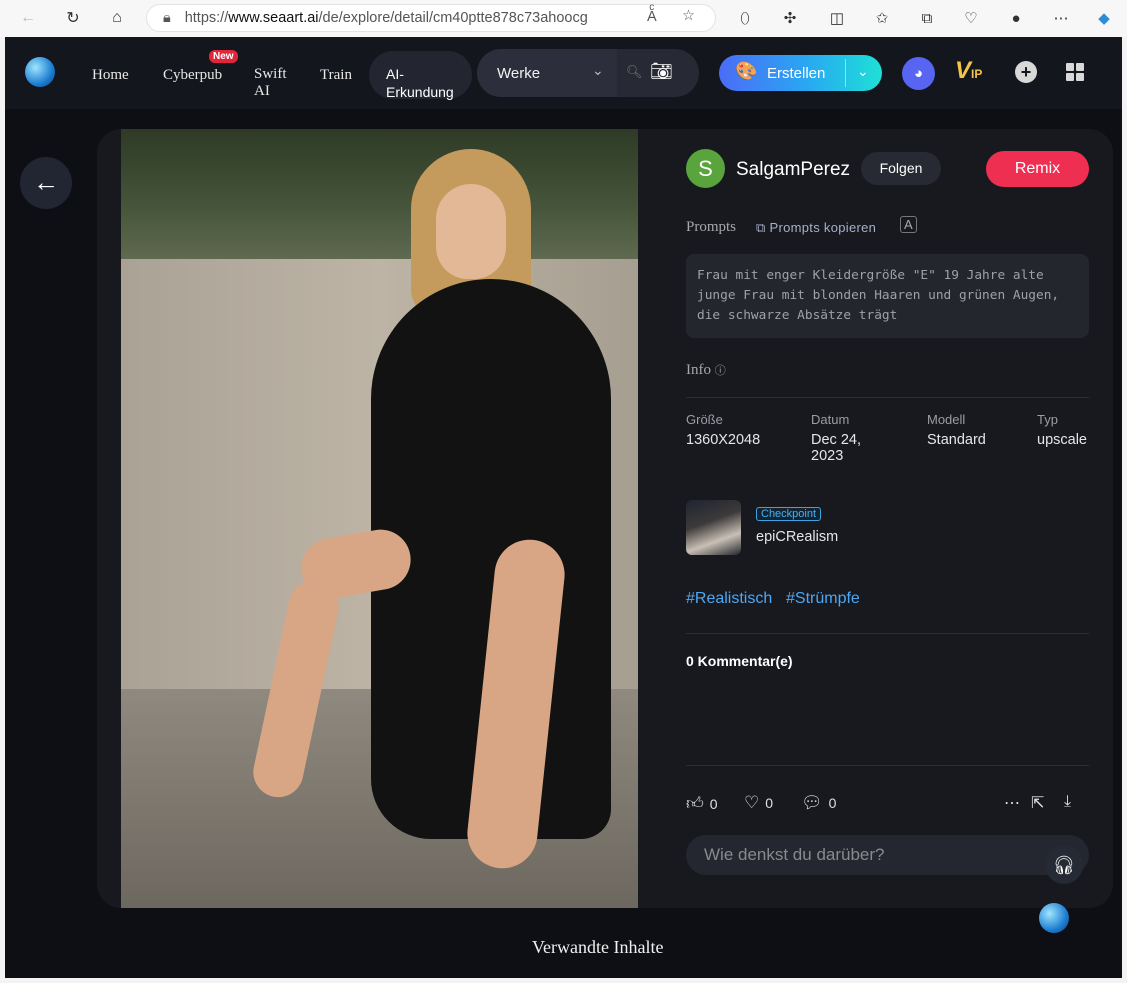  What do you see at coordinates (823, 227) in the screenshot?
I see `copy-prompts-label: Prompts kopieren` at bounding box center [823, 227].